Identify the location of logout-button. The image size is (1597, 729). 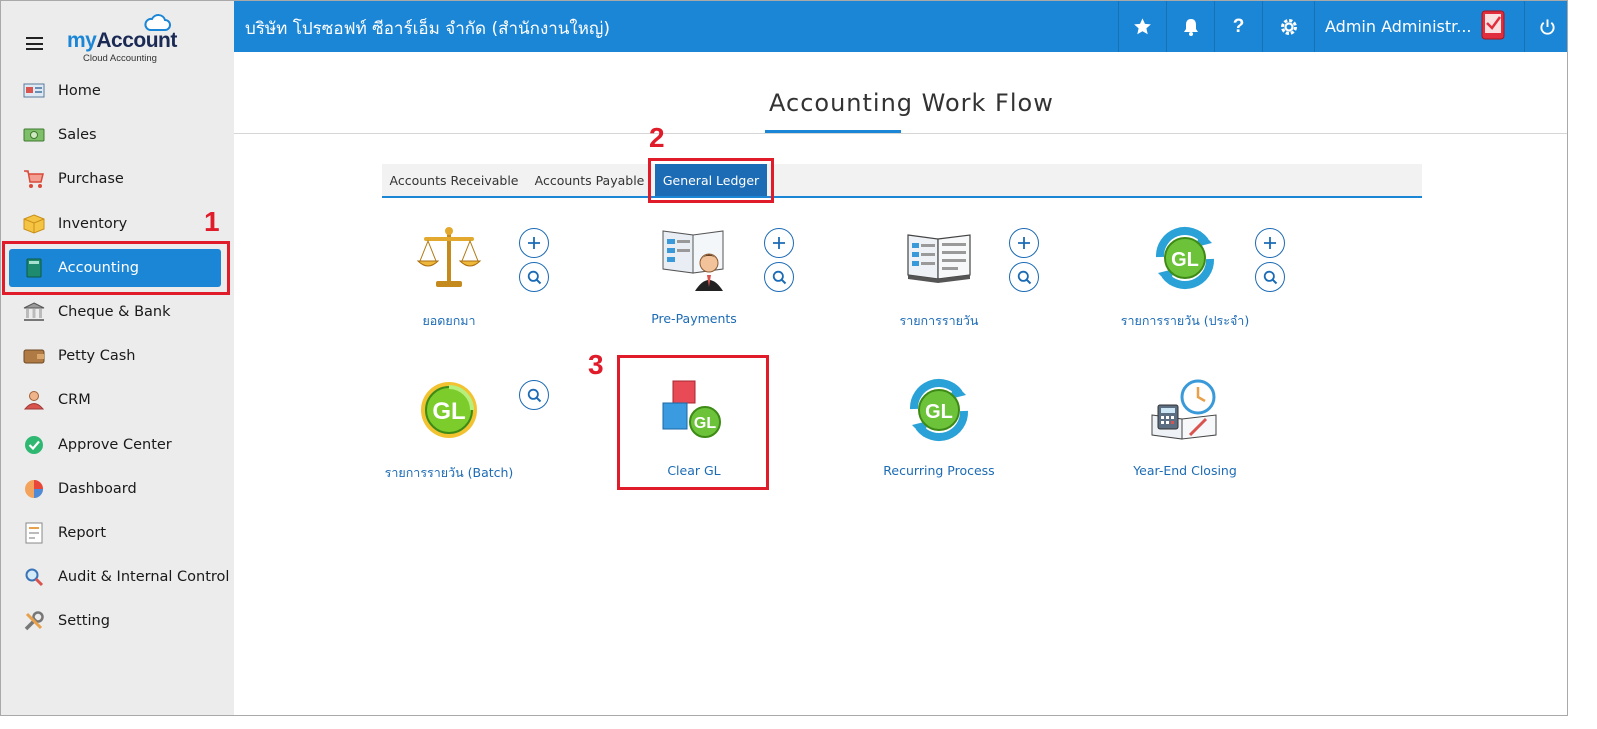
(1545, 26).